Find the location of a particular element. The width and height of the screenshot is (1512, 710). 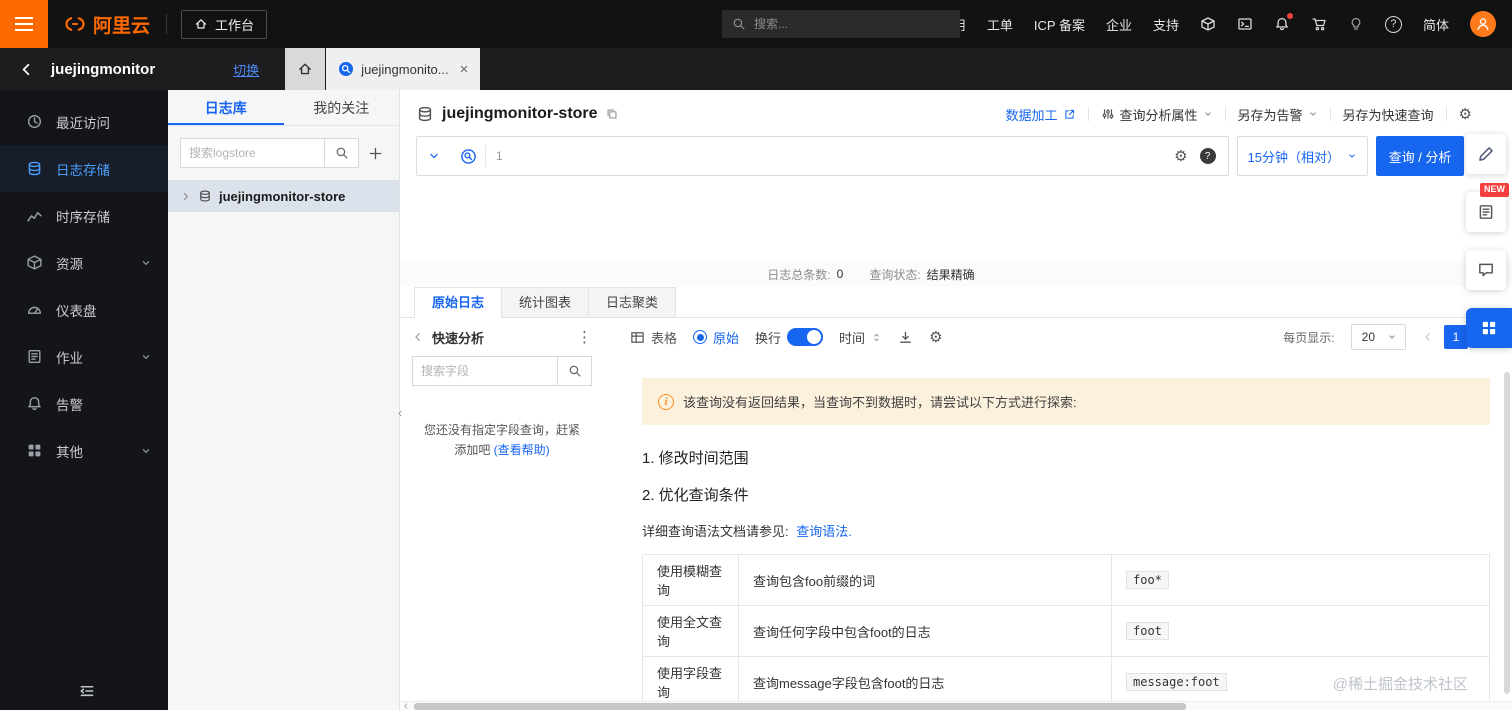

more-options-icon: ⋮ is located at coordinates (584, 337).